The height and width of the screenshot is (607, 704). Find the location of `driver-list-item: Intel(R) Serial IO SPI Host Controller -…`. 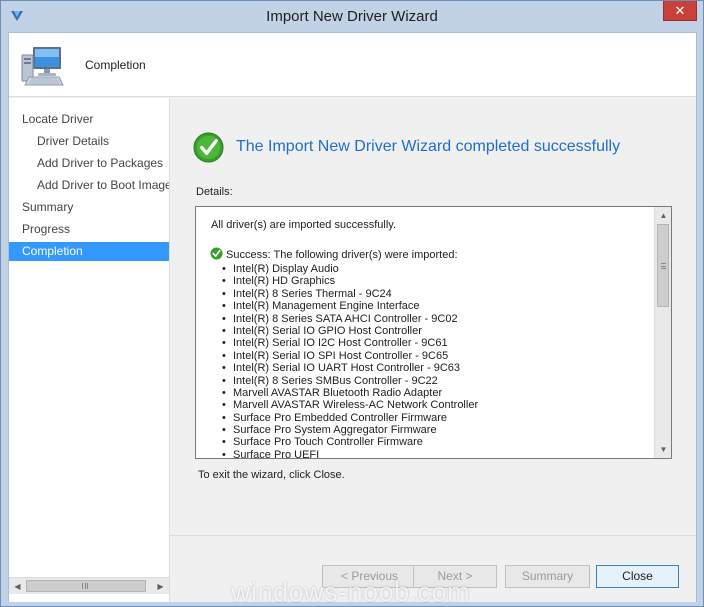

driver-list-item: Intel(R) Serial IO SPI Host Controller -… is located at coordinates (350, 356).